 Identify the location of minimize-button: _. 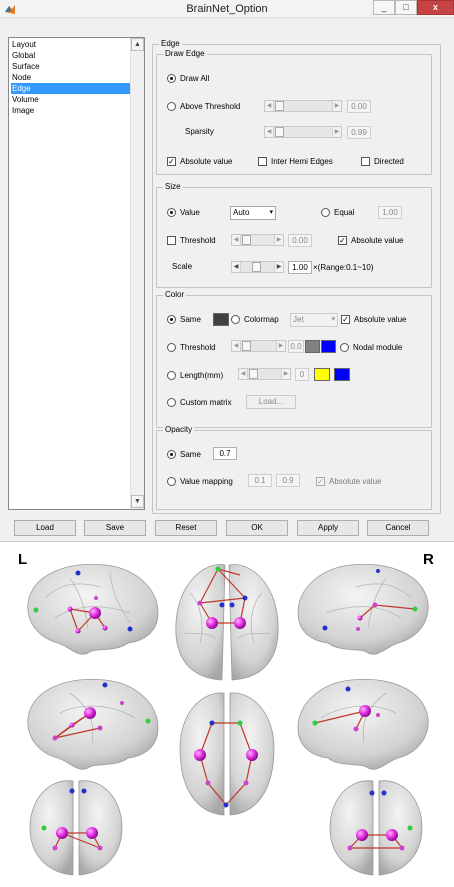
(384, 7).